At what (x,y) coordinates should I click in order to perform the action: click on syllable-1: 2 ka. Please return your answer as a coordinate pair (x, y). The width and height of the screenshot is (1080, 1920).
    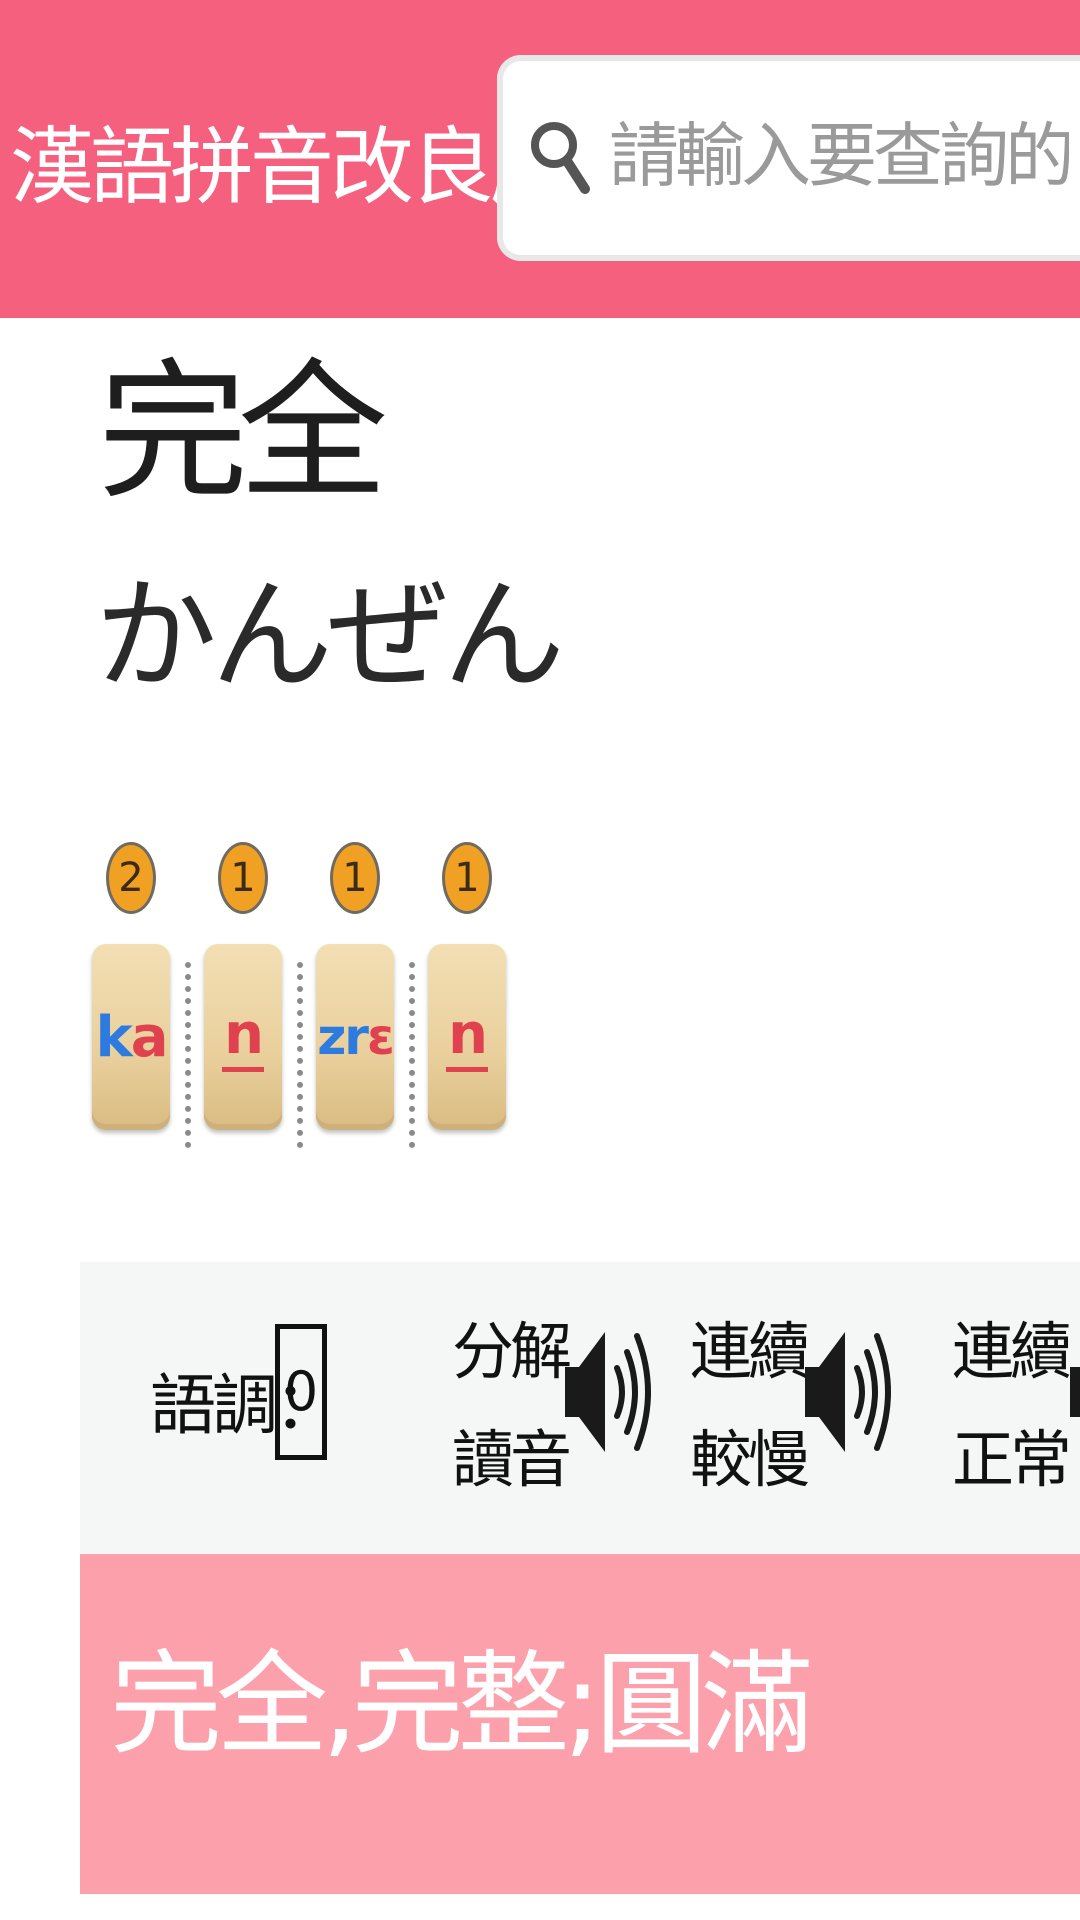
    Looking at the image, I should click on (141, 995).